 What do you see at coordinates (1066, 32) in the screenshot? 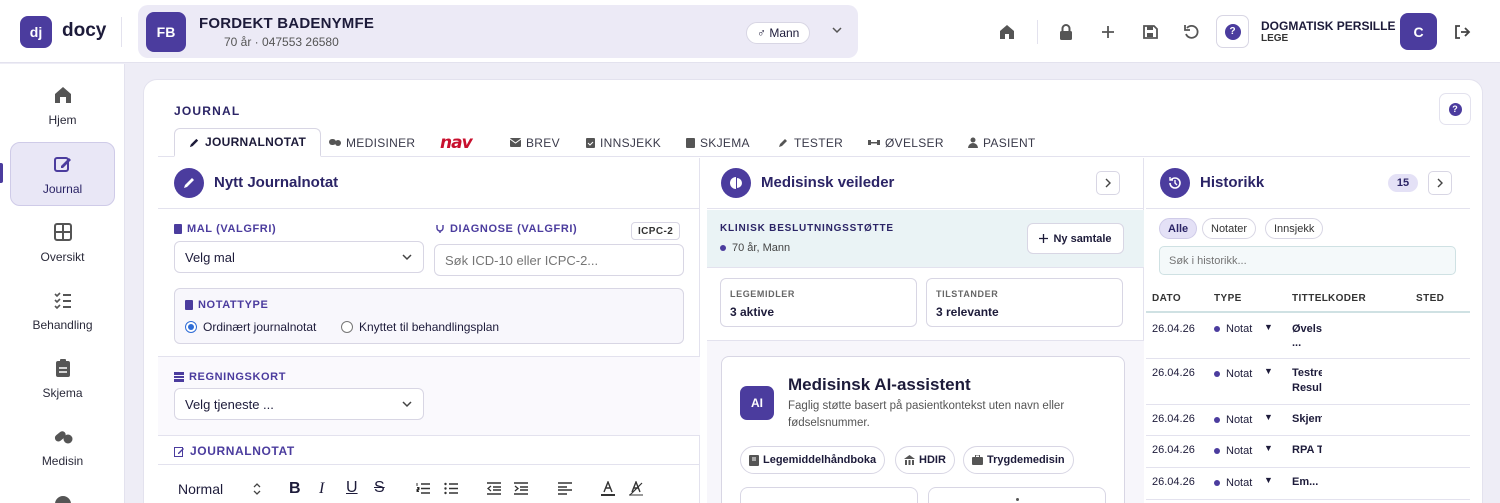
I see `lock-icon` at bounding box center [1066, 32].